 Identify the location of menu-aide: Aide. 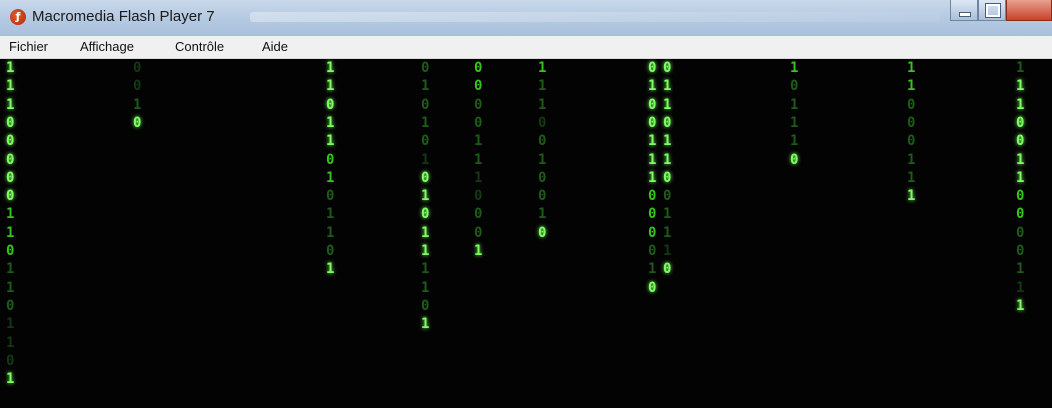
(275, 46).